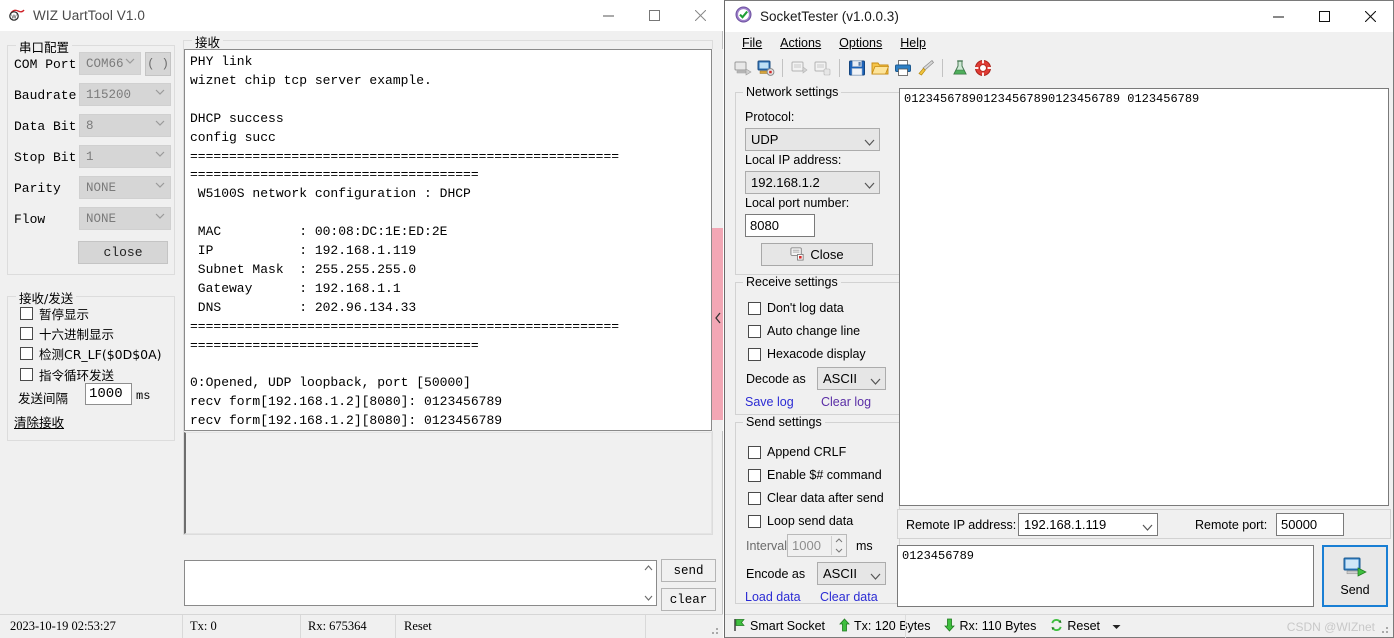 The width and height of the screenshot is (1394, 638). Describe the element at coordinates (125, 187) in the screenshot. I see `parity-select: NONE` at that location.